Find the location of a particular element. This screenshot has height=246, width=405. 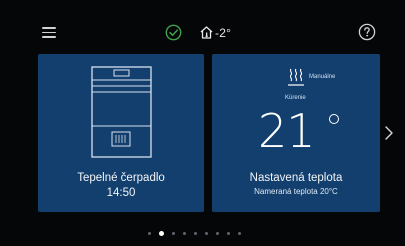

outside-temperature: -2° is located at coordinates (215, 32).